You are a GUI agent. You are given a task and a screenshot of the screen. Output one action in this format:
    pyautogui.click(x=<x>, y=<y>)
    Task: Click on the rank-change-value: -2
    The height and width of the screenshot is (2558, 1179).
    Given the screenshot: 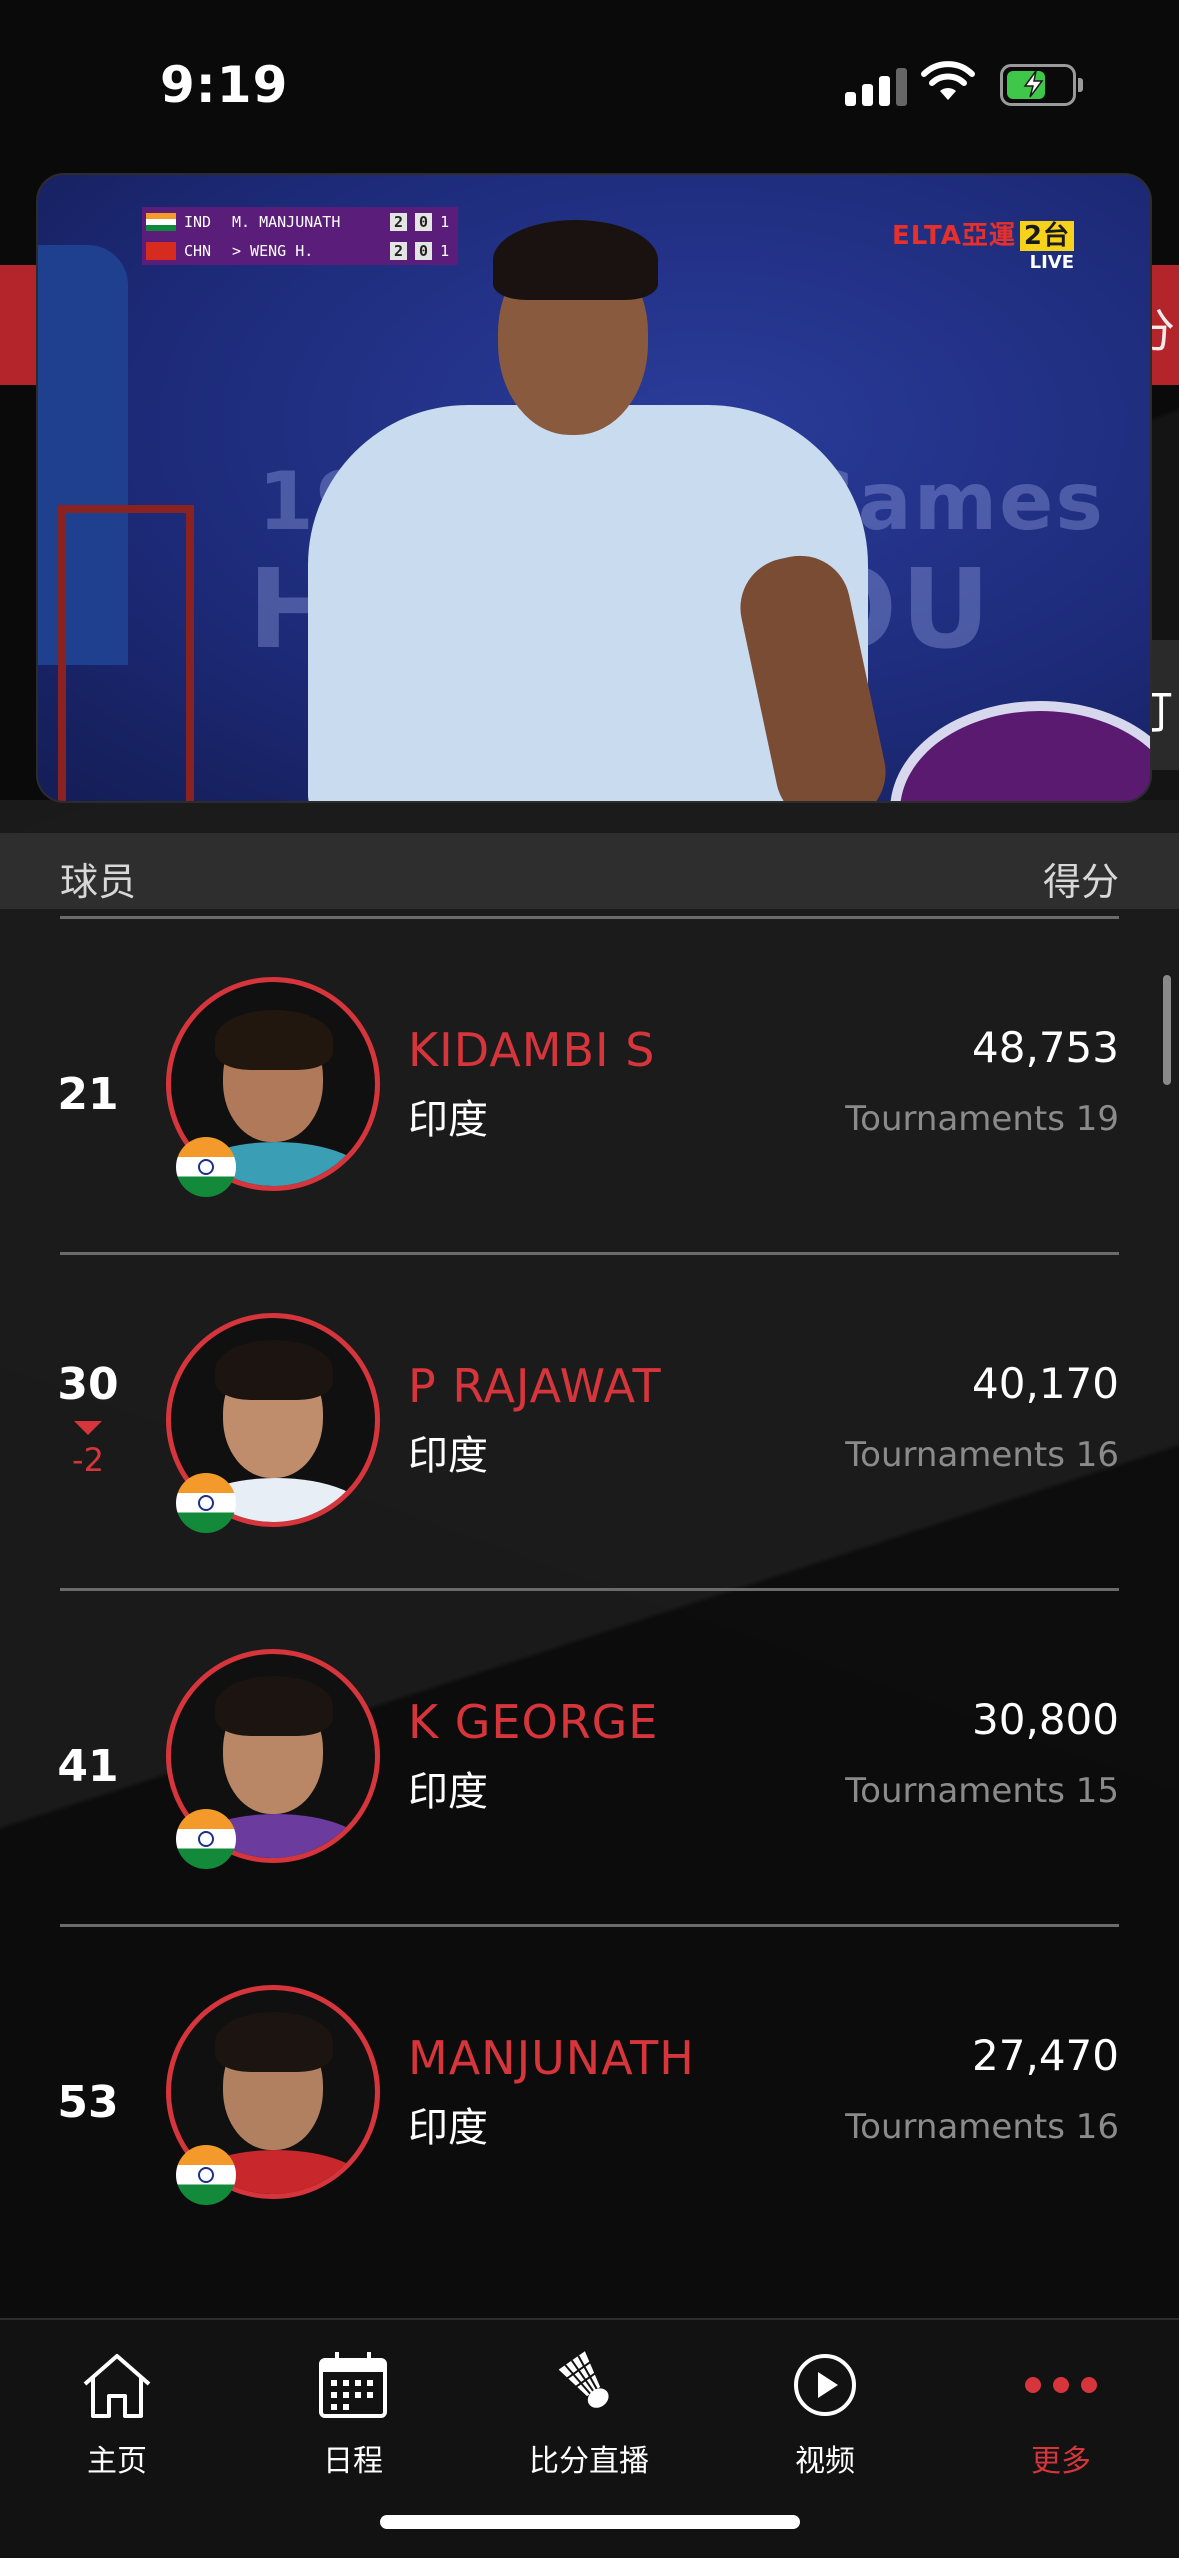 What is the action you would take?
    pyautogui.click(x=88, y=1460)
    